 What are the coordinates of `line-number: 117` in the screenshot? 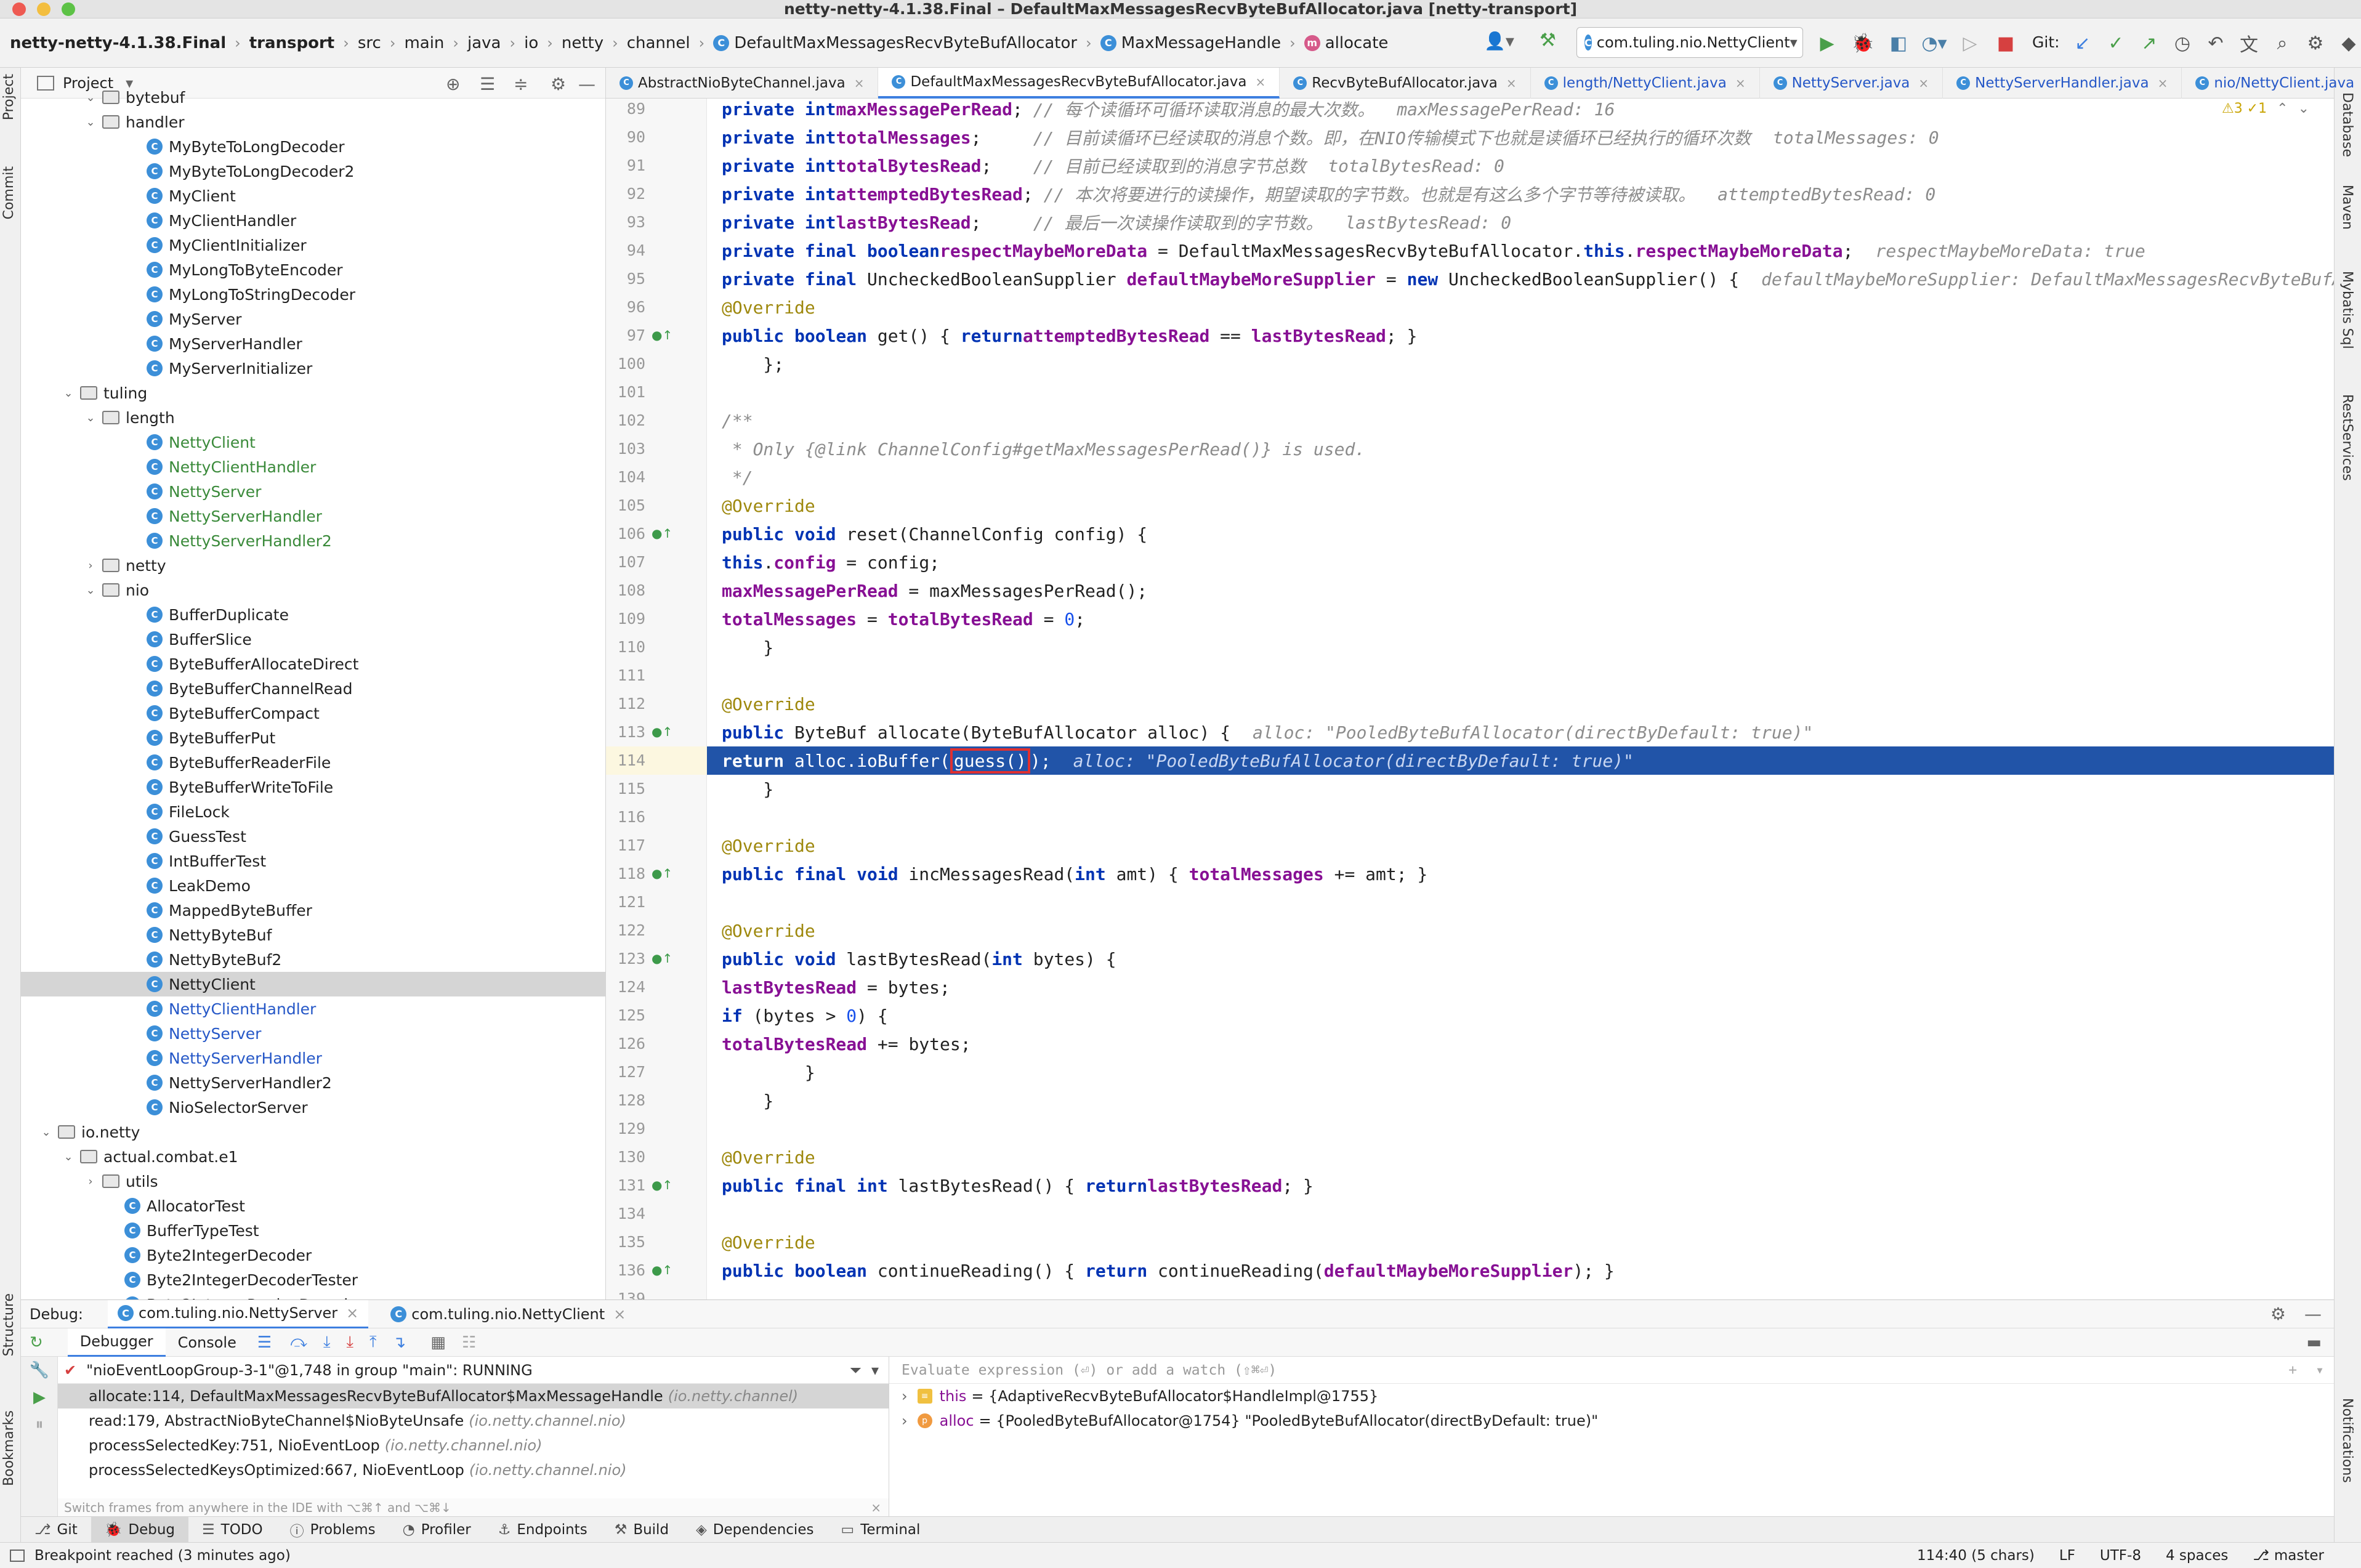 It's located at (626, 845).